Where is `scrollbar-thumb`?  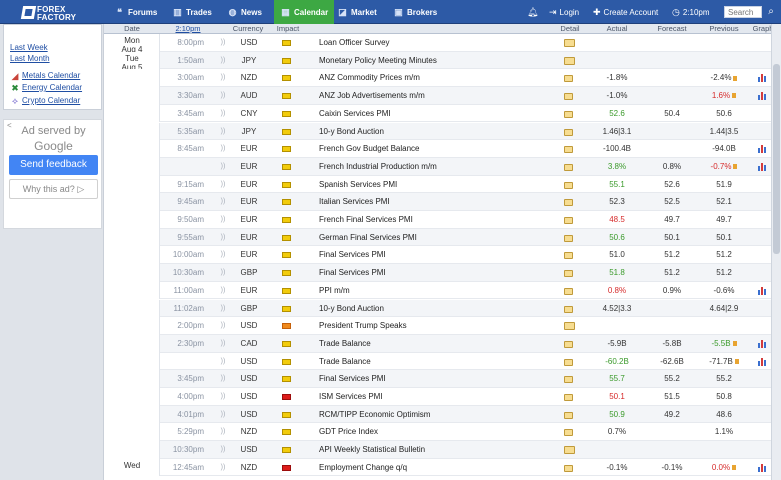 scrollbar-thumb is located at coordinates (776, 159).